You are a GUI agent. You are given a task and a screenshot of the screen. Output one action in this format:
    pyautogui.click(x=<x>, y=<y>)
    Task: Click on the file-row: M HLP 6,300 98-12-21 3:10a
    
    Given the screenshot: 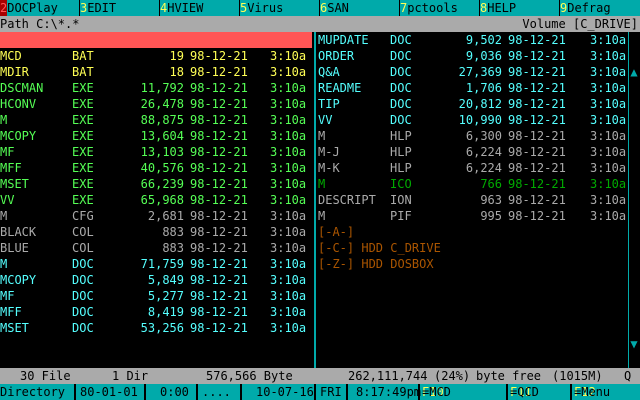 What is the action you would take?
    pyautogui.click(x=473, y=136)
    